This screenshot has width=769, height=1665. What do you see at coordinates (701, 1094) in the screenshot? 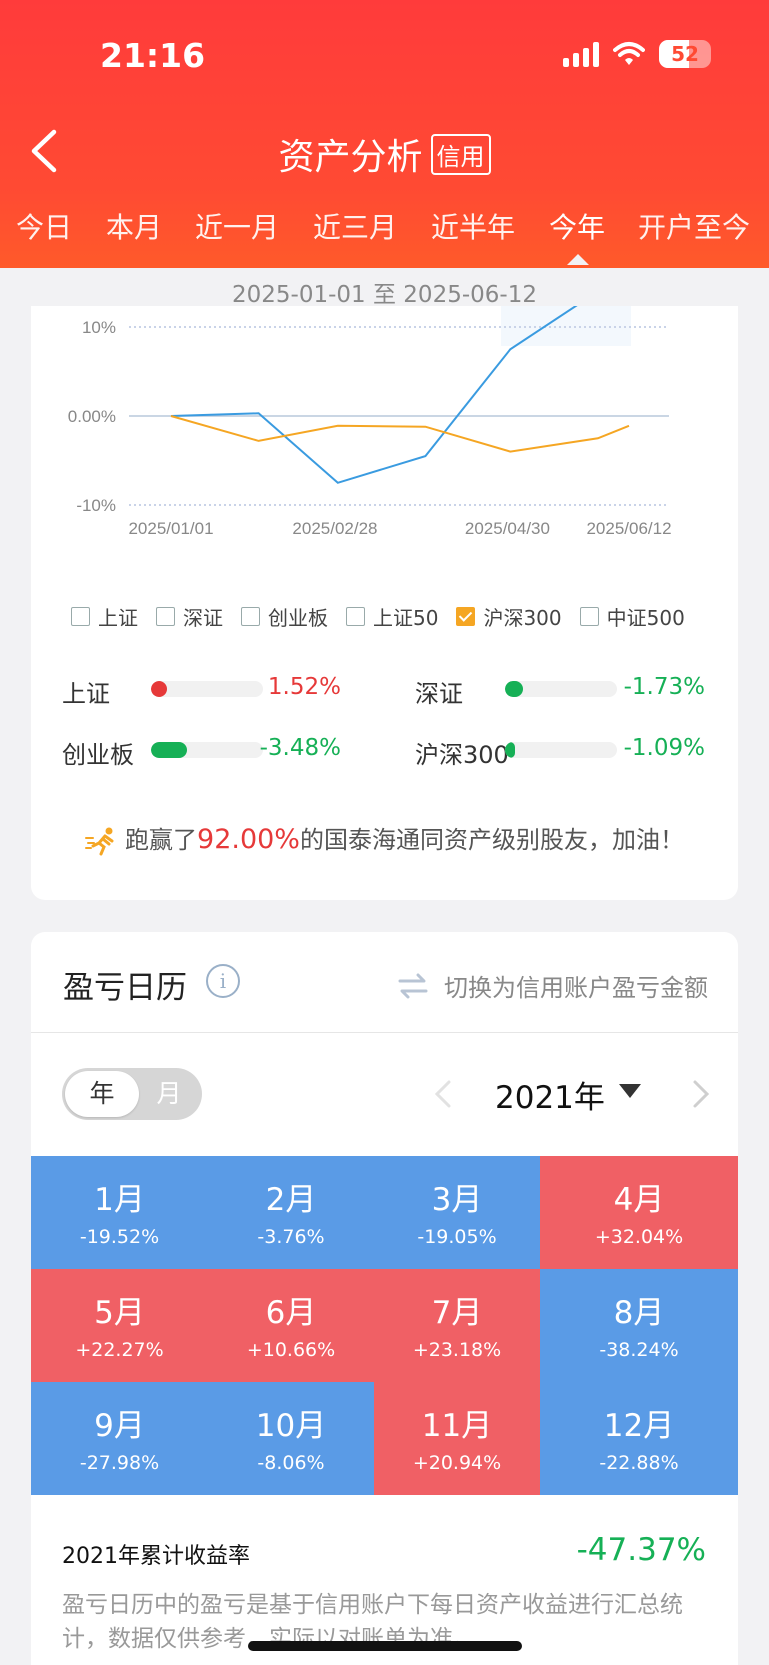
I see `next-year-icon` at bounding box center [701, 1094].